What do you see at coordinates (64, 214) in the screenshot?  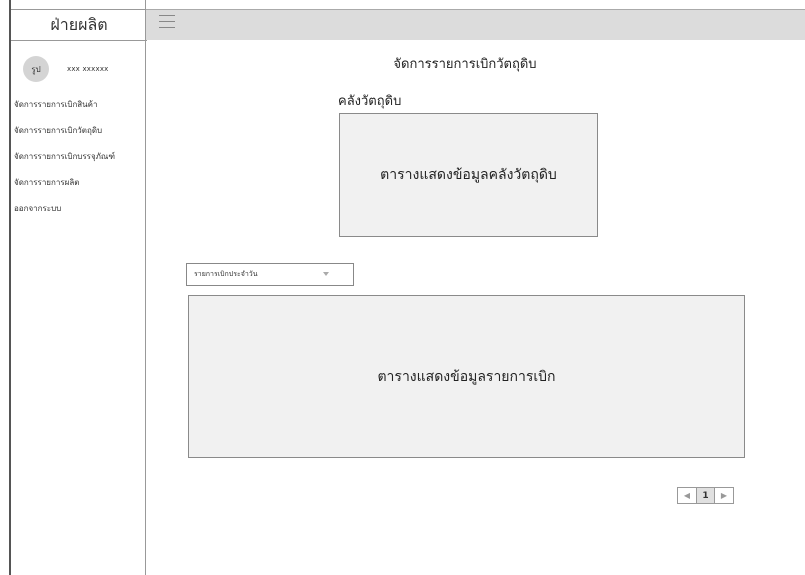 I see `sidebar-item-logout: ออกจากระบบ` at bounding box center [64, 214].